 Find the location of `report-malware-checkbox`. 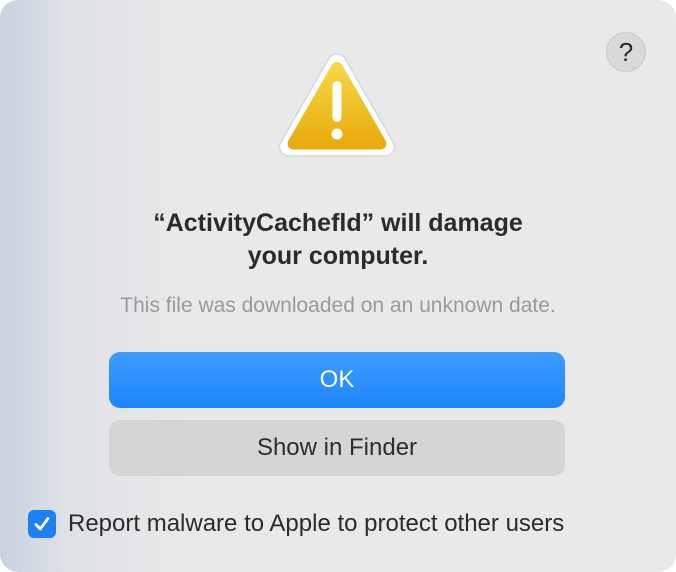

report-malware-checkbox is located at coordinates (42, 524).